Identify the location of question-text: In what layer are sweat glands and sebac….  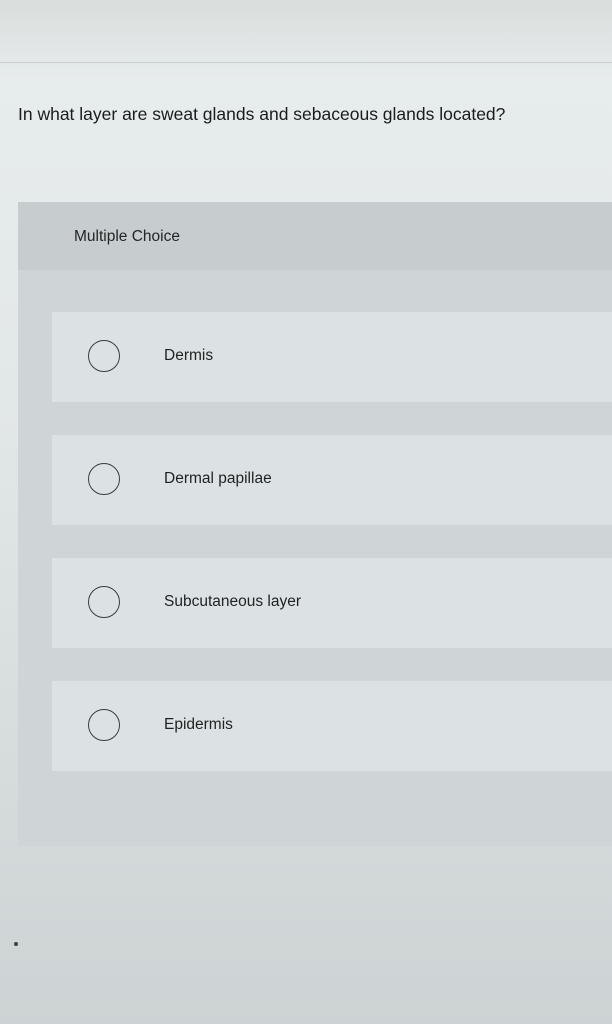
(262, 114).